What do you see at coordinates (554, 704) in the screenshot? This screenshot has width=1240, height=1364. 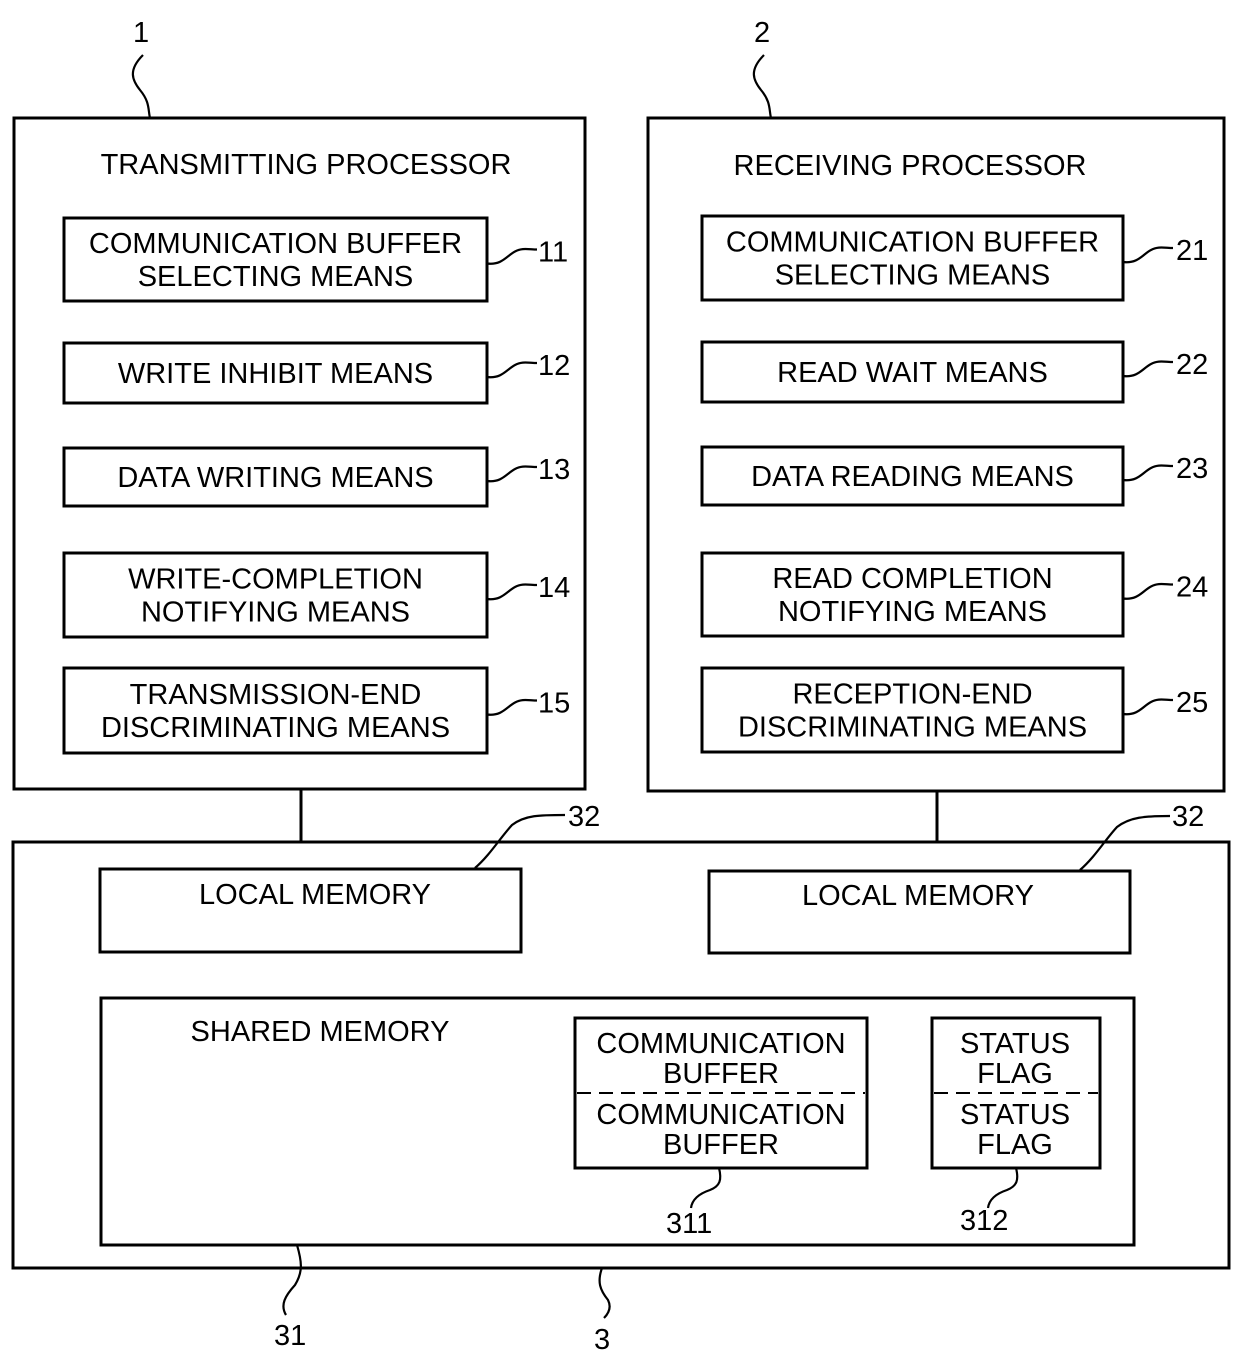 I see `ref-means-block: 15` at bounding box center [554, 704].